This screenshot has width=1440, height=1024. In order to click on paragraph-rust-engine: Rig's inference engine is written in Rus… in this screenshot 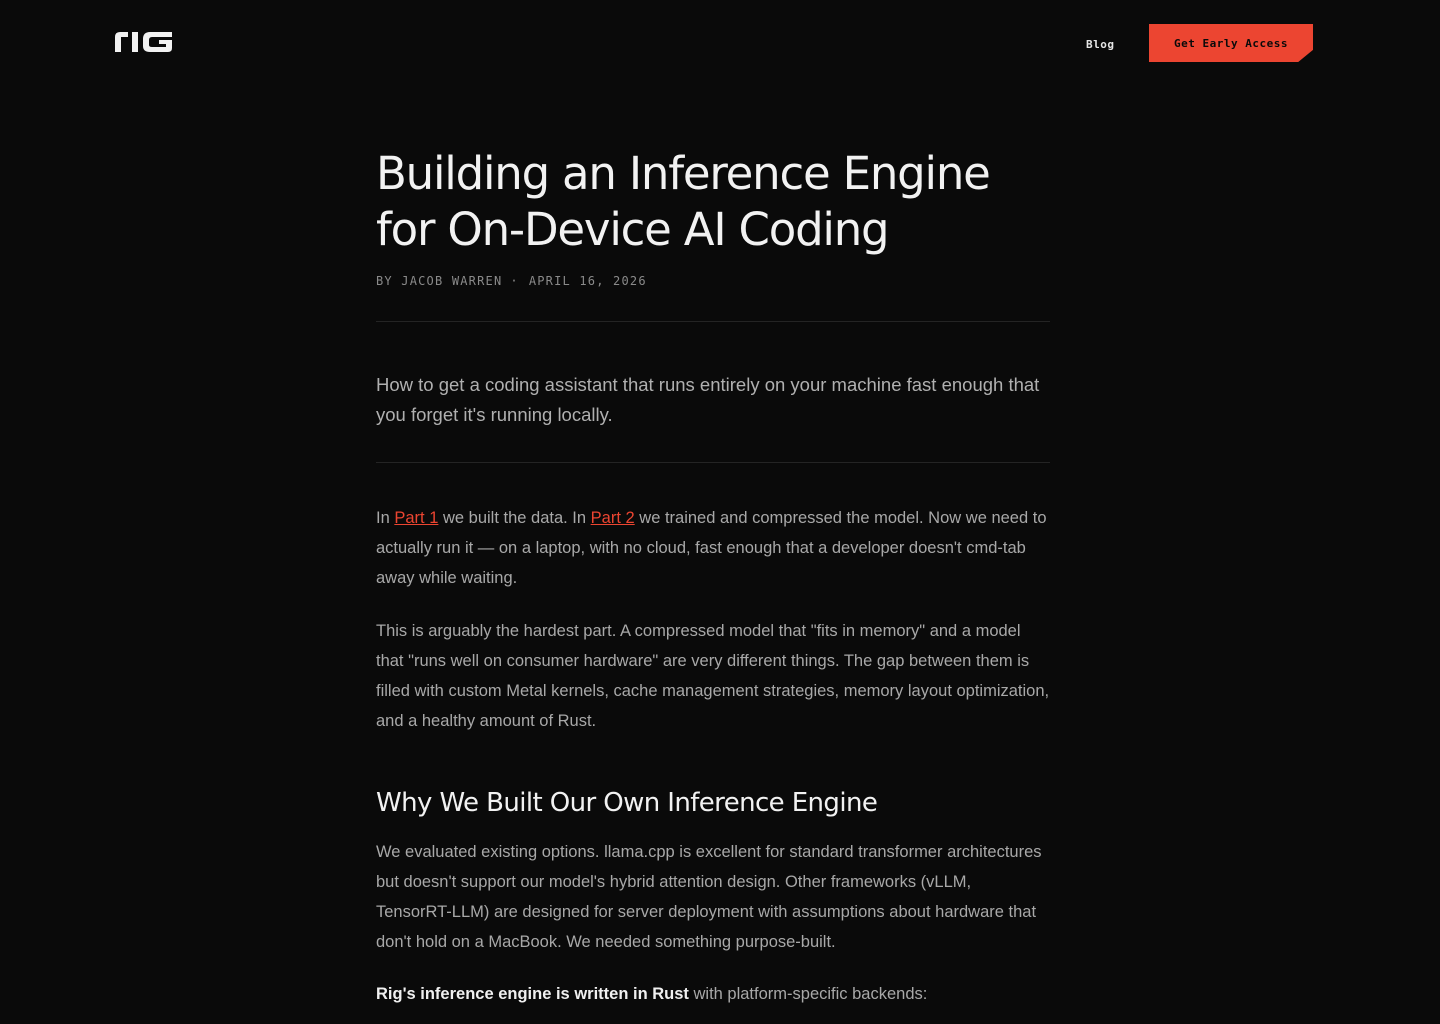, I will do `click(713, 994)`.